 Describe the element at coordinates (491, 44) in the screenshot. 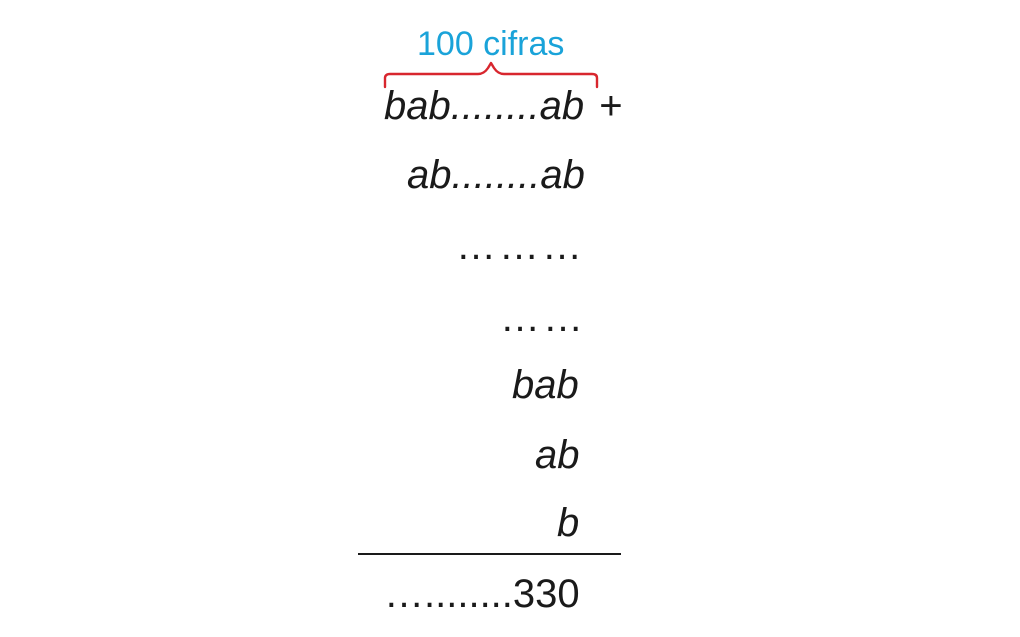

I see `digit-count-label: 100 cifras` at that location.